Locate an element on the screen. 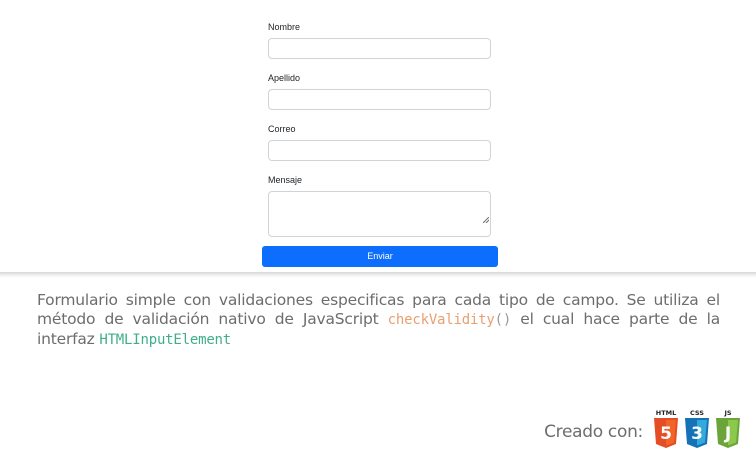  credits-label: Creado con: is located at coordinates (593, 432).